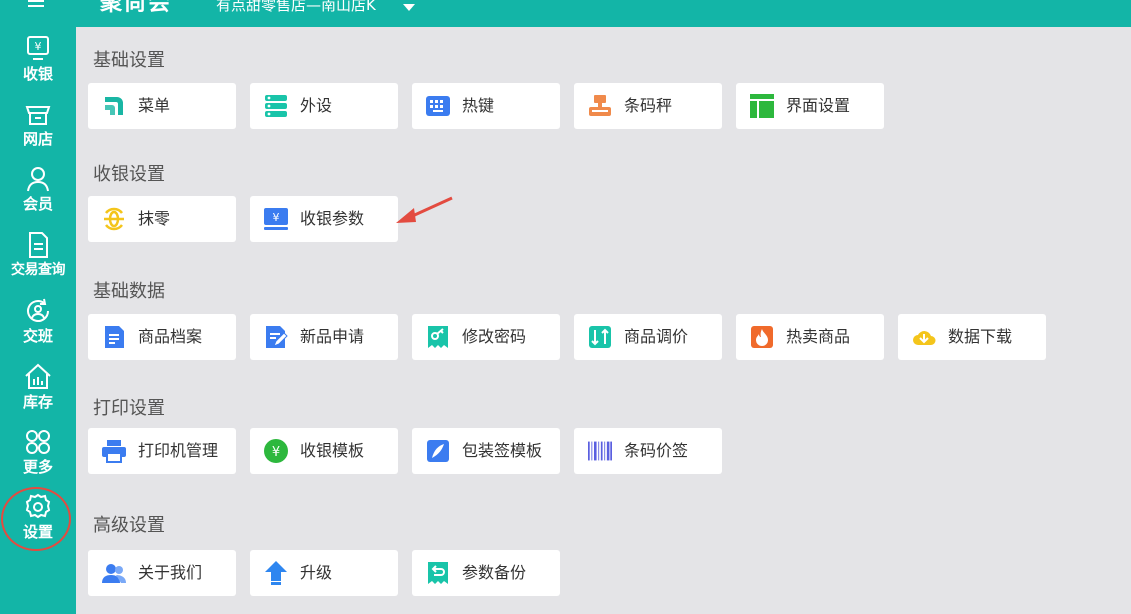 Image resolution: width=1131 pixels, height=614 pixels. What do you see at coordinates (332, 336) in the screenshot?
I see `tile-label: 新品申请` at bounding box center [332, 336].